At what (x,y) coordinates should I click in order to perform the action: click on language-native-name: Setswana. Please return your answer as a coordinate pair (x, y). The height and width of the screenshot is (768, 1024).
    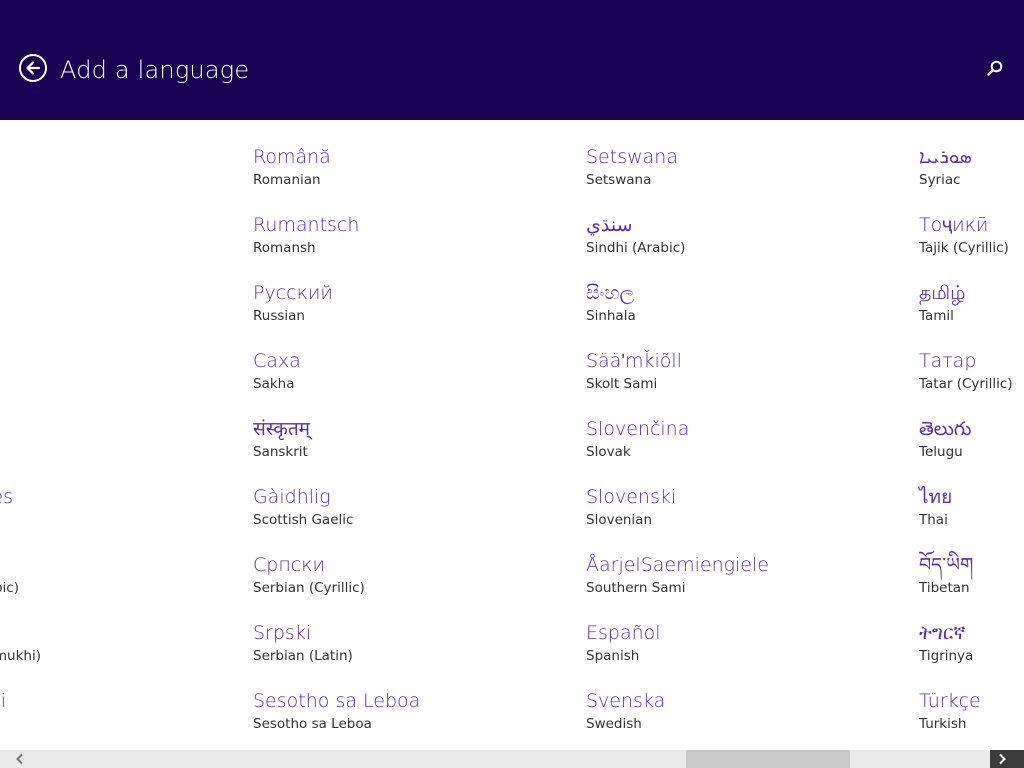
    Looking at the image, I should click on (632, 157).